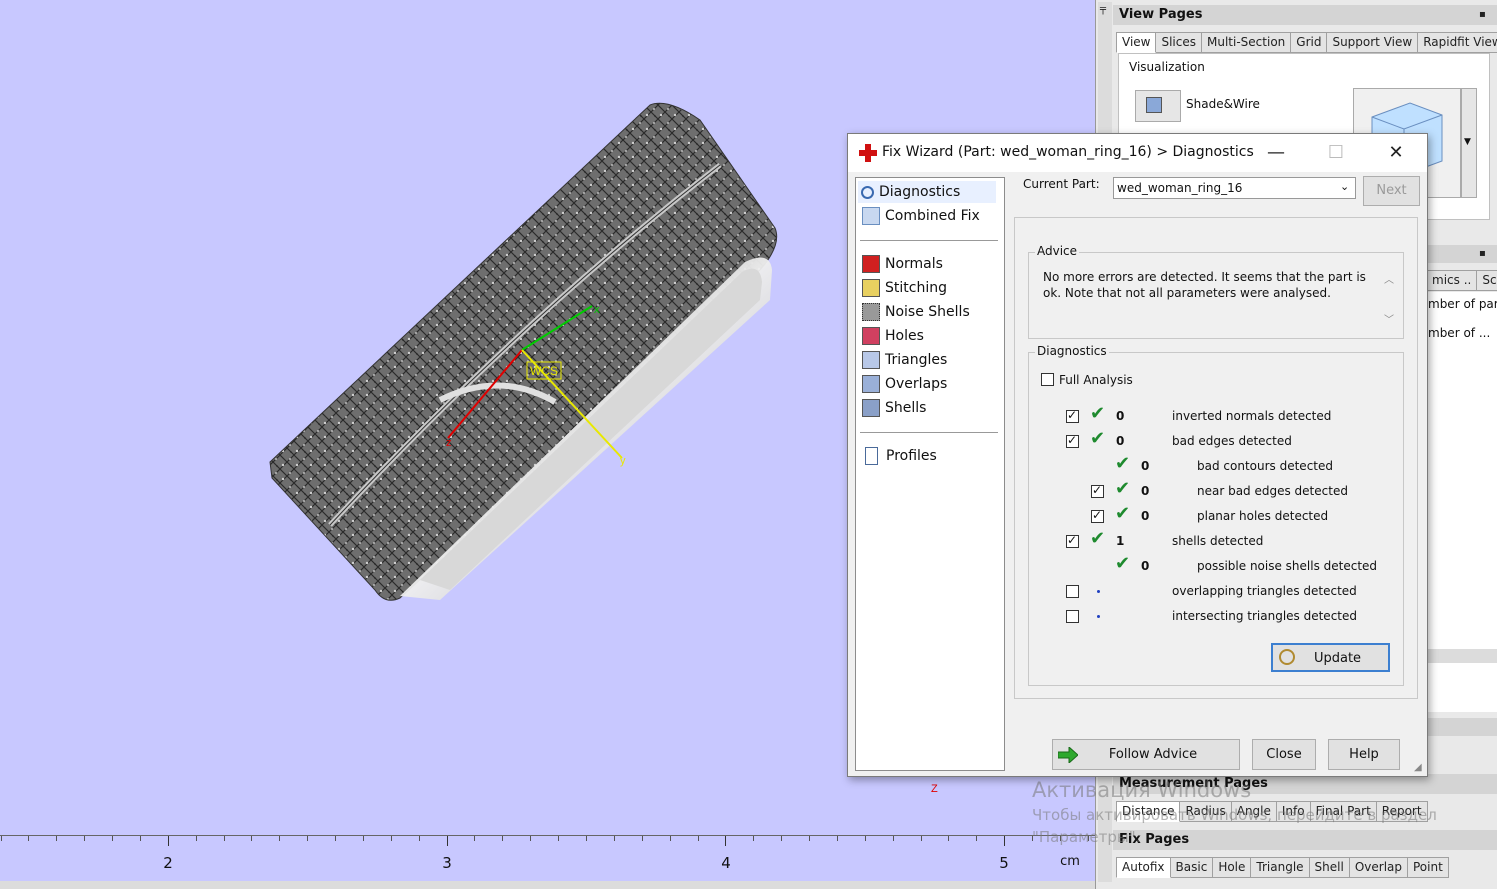 This screenshot has height=889, width=1497. What do you see at coordinates (1364, 754) in the screenshot?
I see `help-button: Help` at bounding box center [1364, 754].